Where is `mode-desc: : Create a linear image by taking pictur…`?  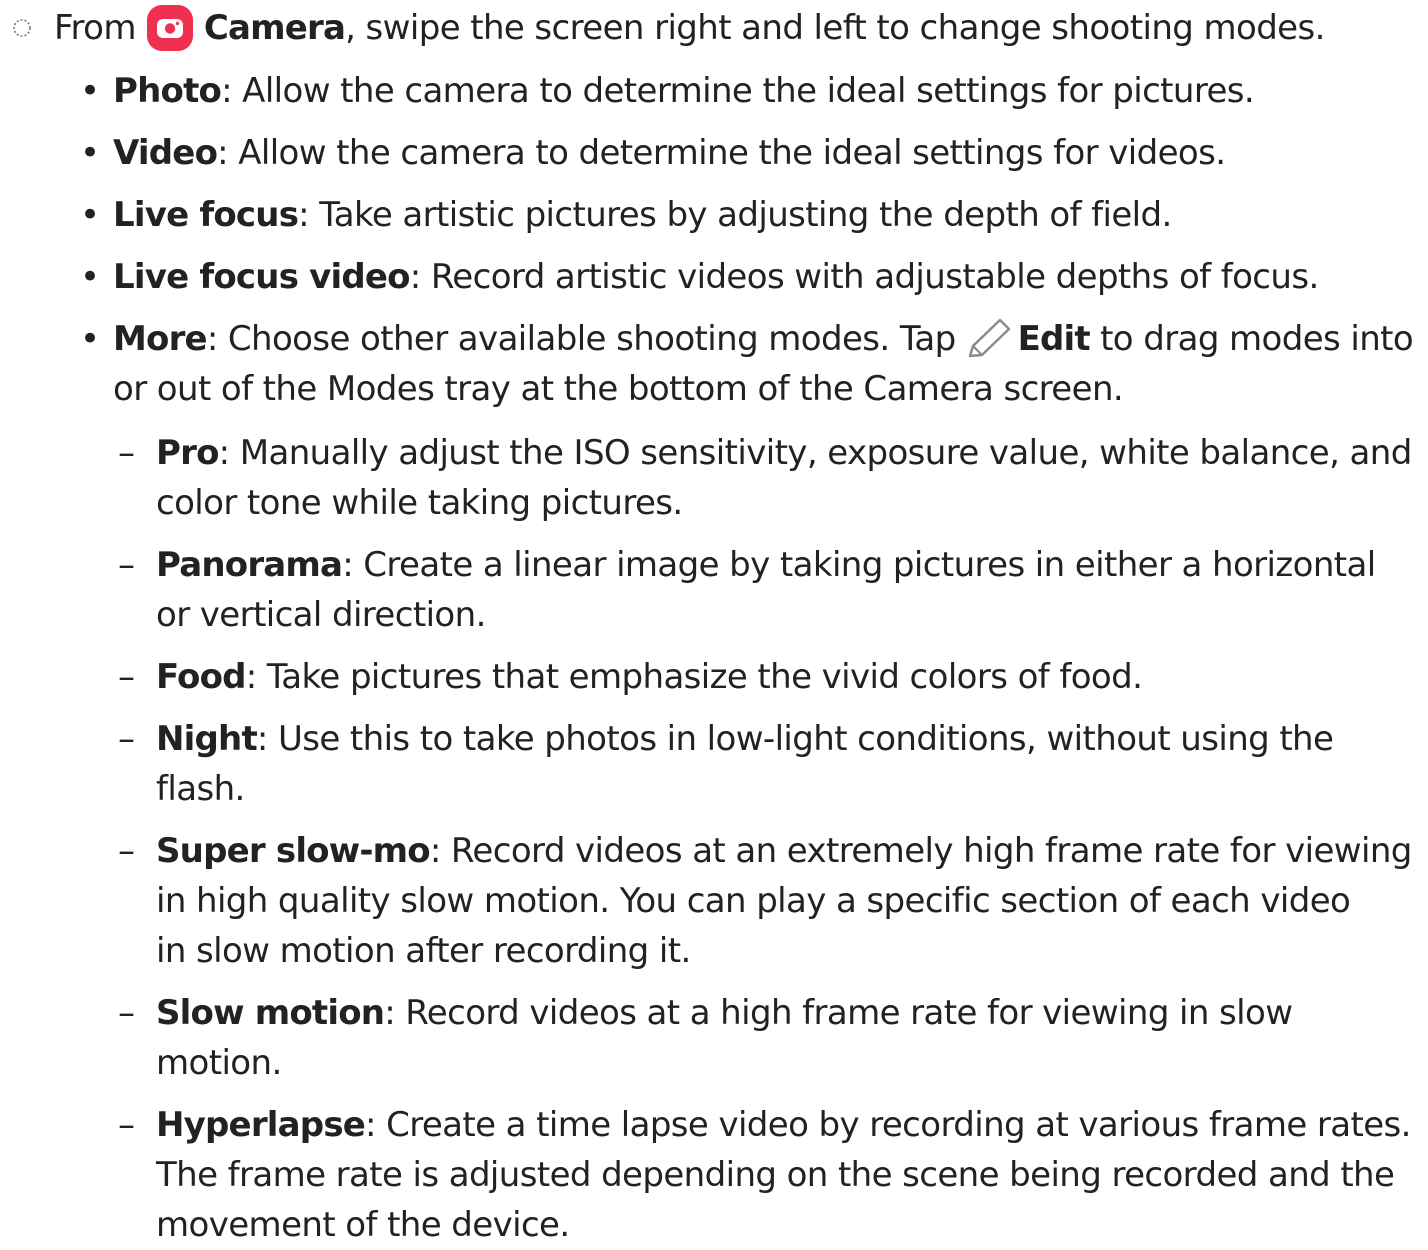
mode-desc: : Create a linear image by taking pictur… is located at coordinates (859, 565).